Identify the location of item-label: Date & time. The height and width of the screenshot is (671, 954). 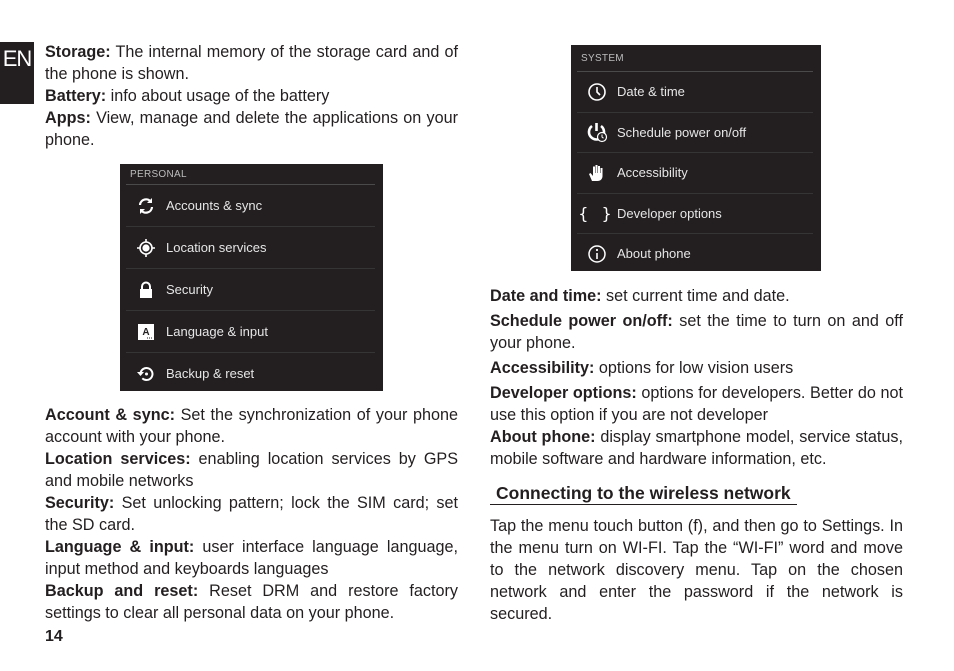
(651, 92).